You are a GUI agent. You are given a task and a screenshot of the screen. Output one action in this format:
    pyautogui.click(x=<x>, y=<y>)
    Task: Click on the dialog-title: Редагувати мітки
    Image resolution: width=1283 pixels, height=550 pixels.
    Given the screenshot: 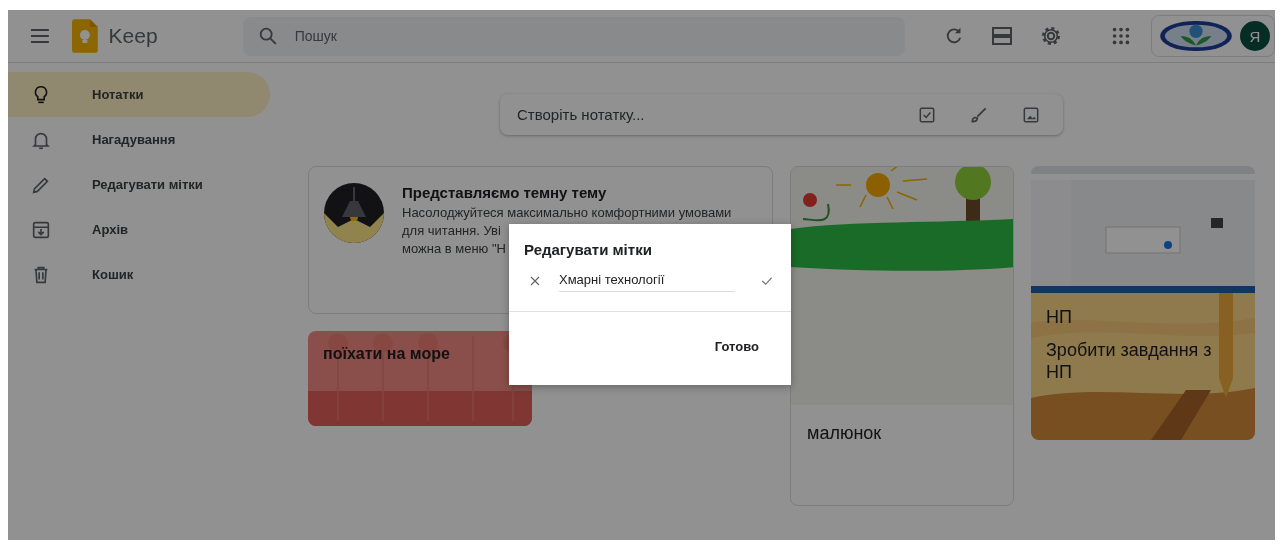 What is the action you would take?
    pyautogui.click(x=588, y=249)
    